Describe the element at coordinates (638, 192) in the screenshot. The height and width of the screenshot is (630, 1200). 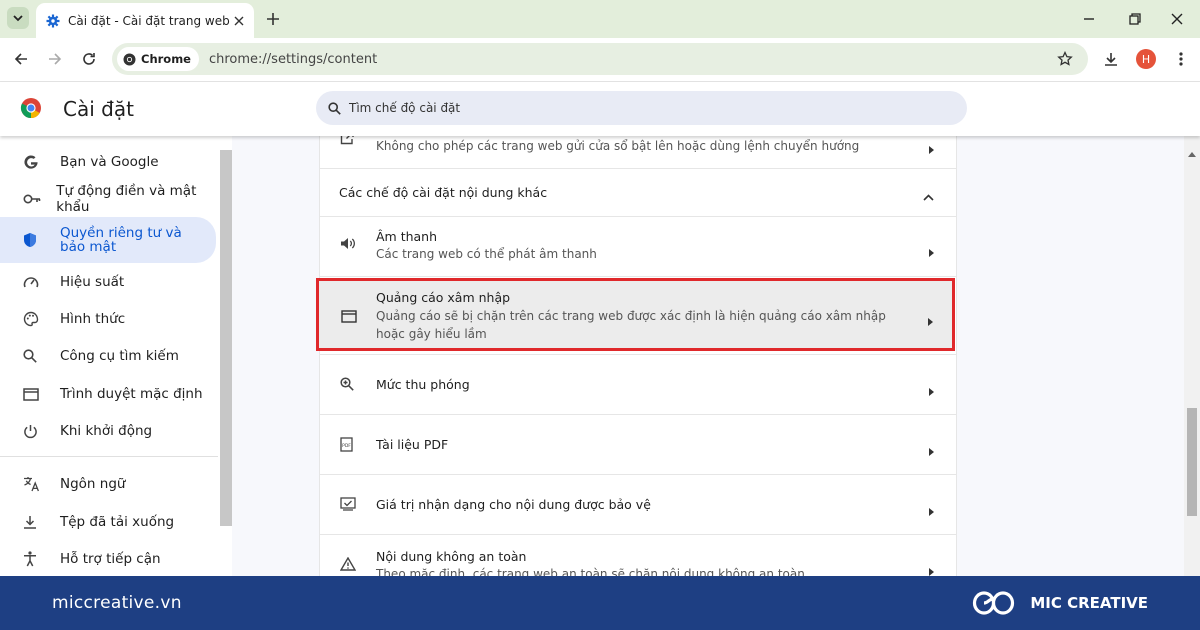
I see `section-header: Các chế độ cài đặt nội dung khác` at that location.